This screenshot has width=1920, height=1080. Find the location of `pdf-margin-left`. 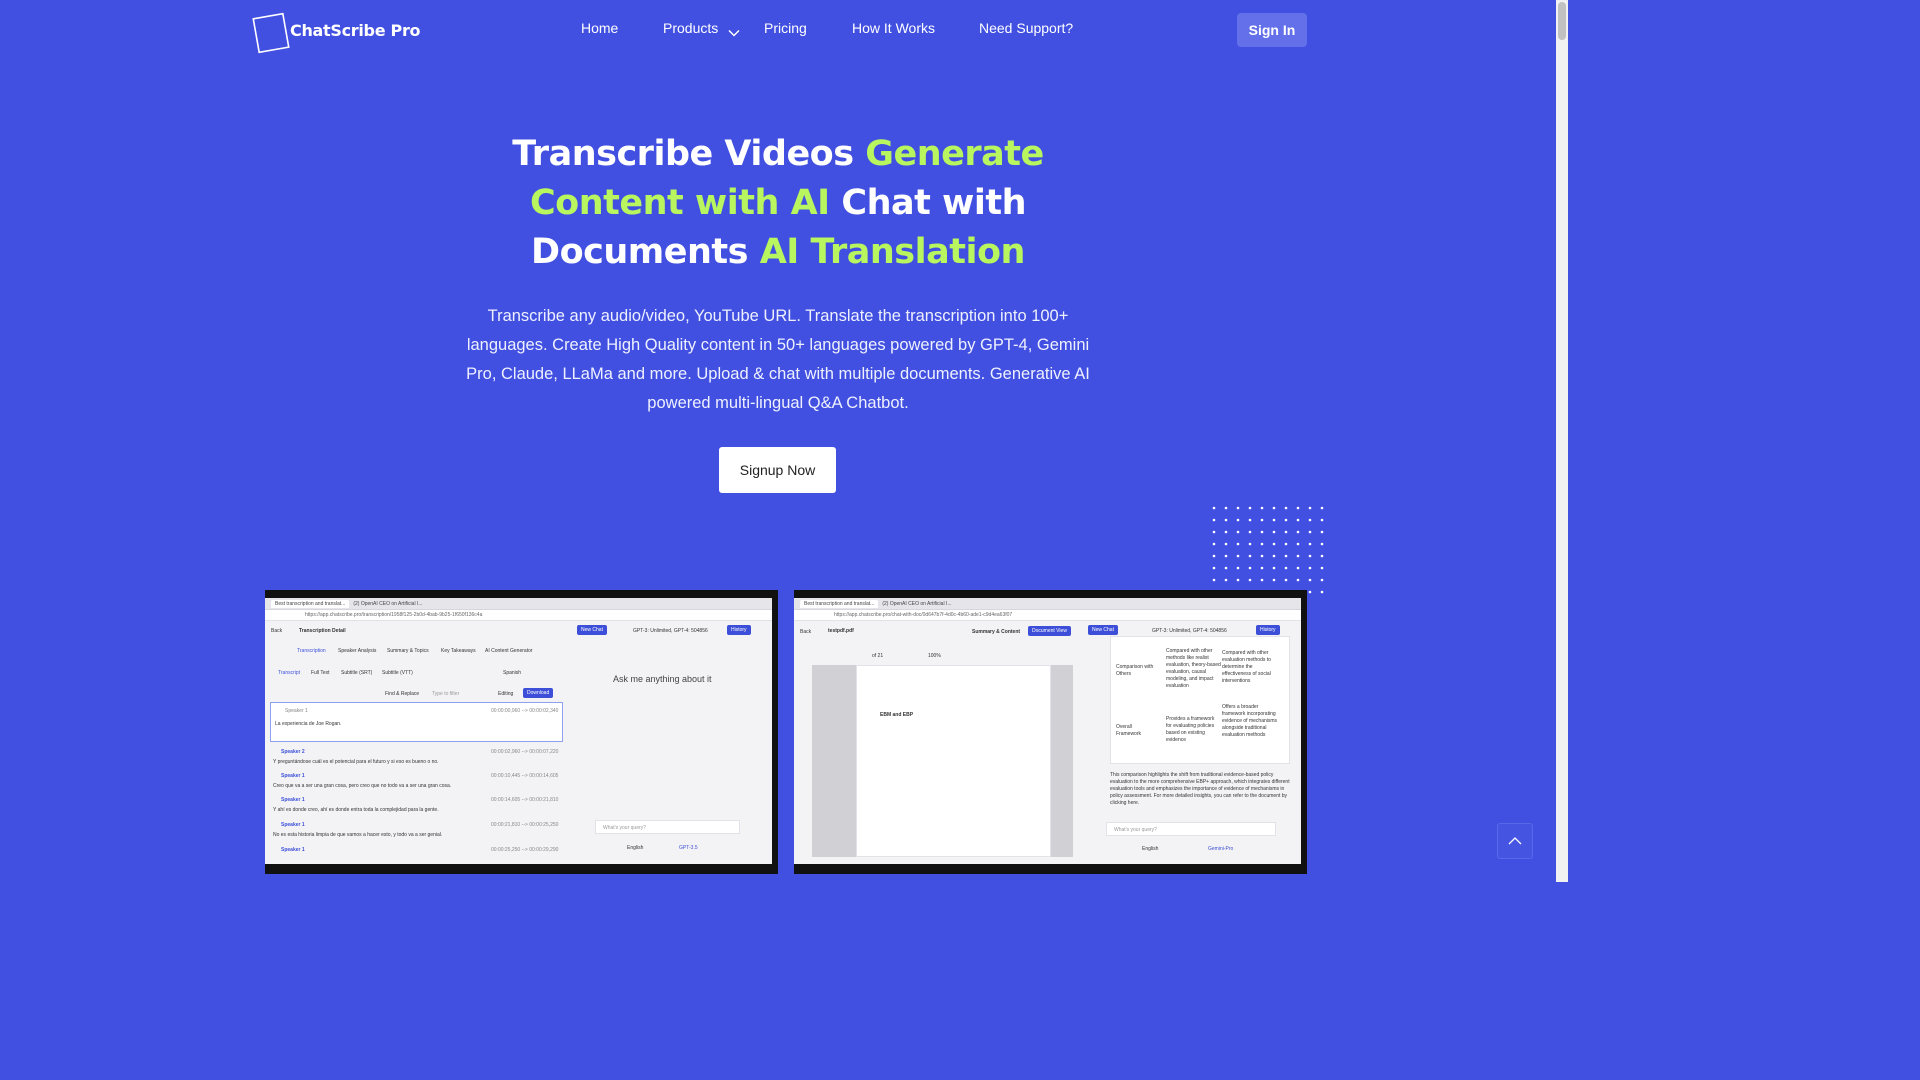

pdf-margin-left is located at coordinates (834, 761).